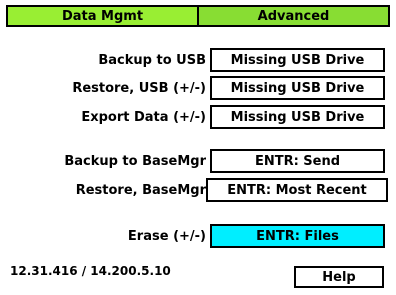 The height and width of the screenshot is (295, 396). I want to click on backup-basemgr-label: Backup to BaseMgr, so click(135, 161).